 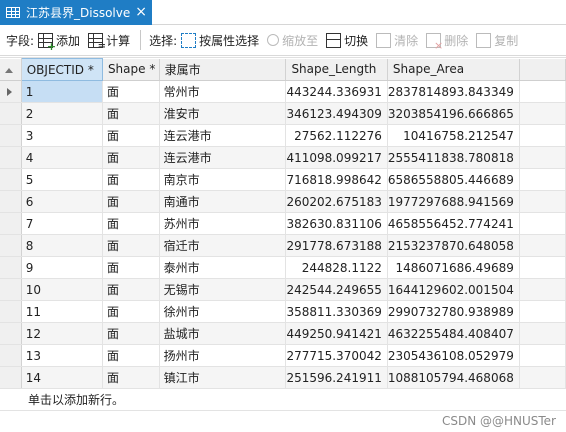 What do you see at coordinates (292, 40) in the screenshot?
I see `zoom-to-button: 缩放至` at bounding box center [292, 40].